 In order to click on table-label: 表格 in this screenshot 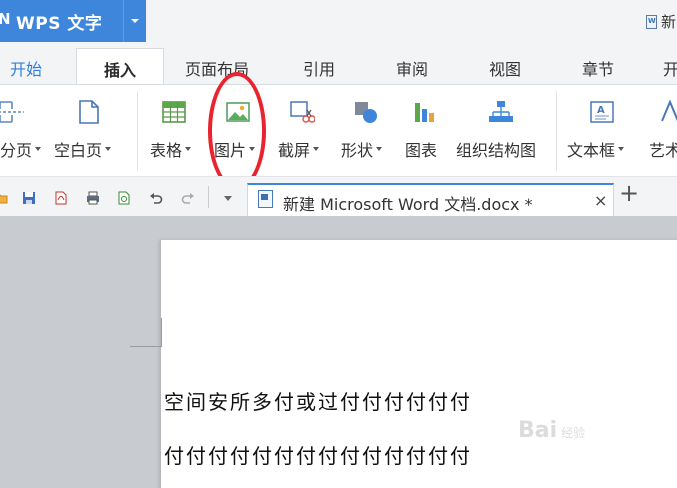, I will do `click(166, 150)`.